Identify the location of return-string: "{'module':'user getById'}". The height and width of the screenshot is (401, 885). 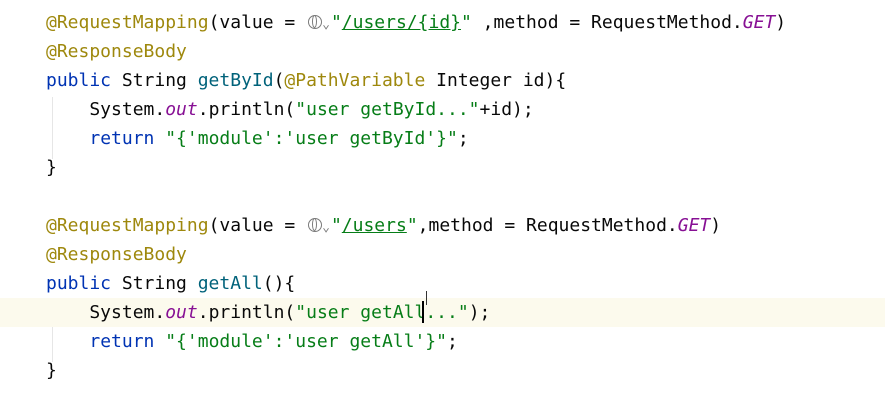
(311, 138).